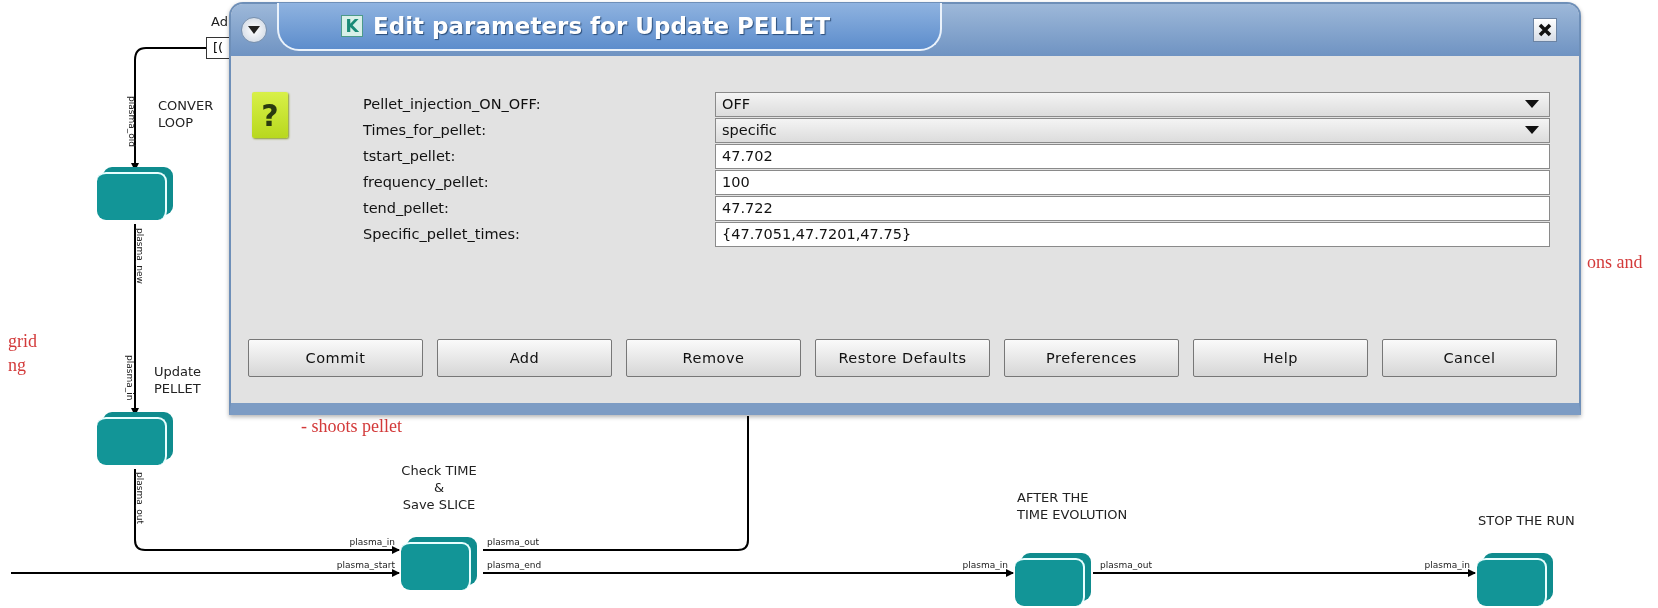  I want to click on port-label: plasma_end, so click(514, 565).